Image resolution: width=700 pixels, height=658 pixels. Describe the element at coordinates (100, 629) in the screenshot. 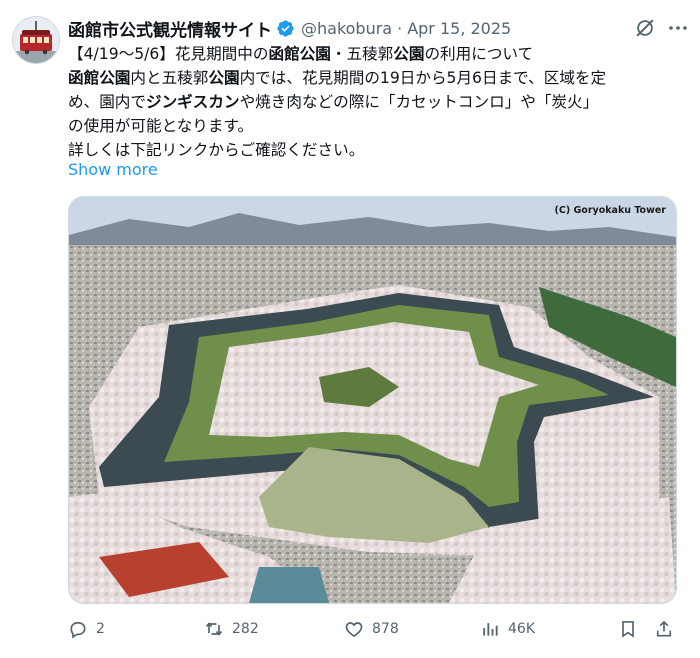

I see `reply-count: 2` at that location.